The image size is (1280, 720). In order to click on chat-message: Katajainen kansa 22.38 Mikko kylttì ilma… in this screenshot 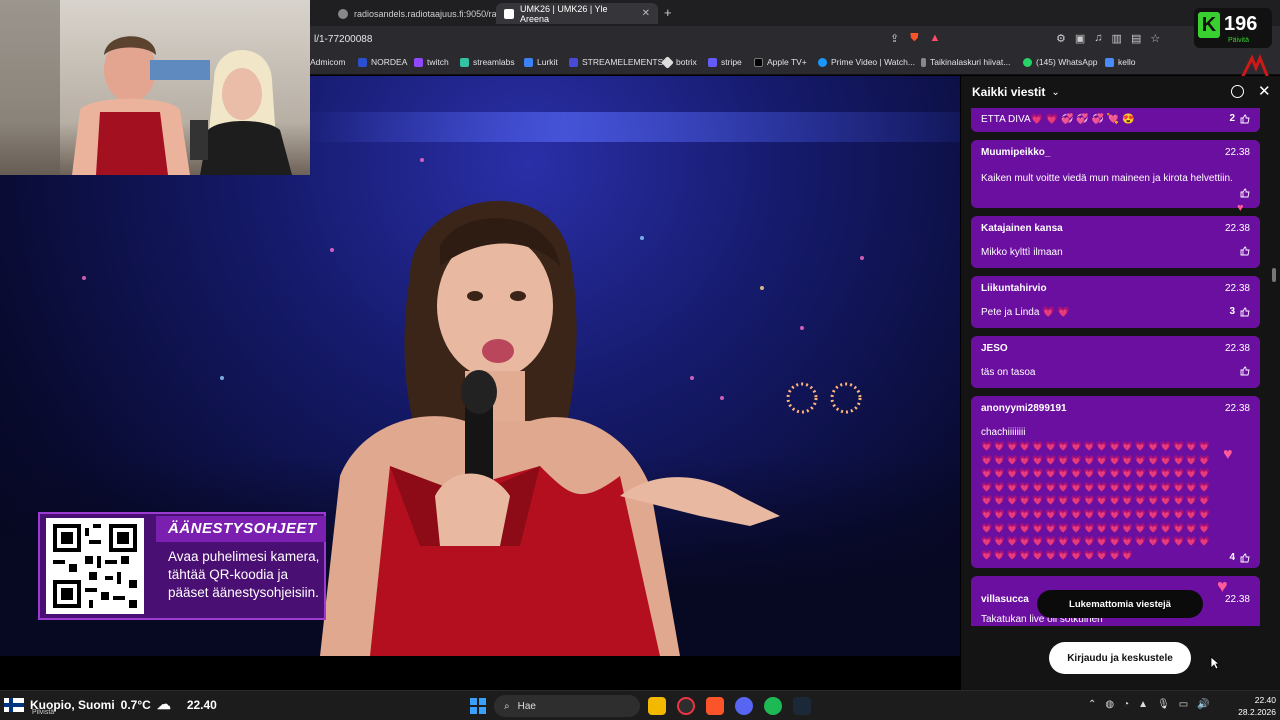, I will do `click(1115, 242)`.